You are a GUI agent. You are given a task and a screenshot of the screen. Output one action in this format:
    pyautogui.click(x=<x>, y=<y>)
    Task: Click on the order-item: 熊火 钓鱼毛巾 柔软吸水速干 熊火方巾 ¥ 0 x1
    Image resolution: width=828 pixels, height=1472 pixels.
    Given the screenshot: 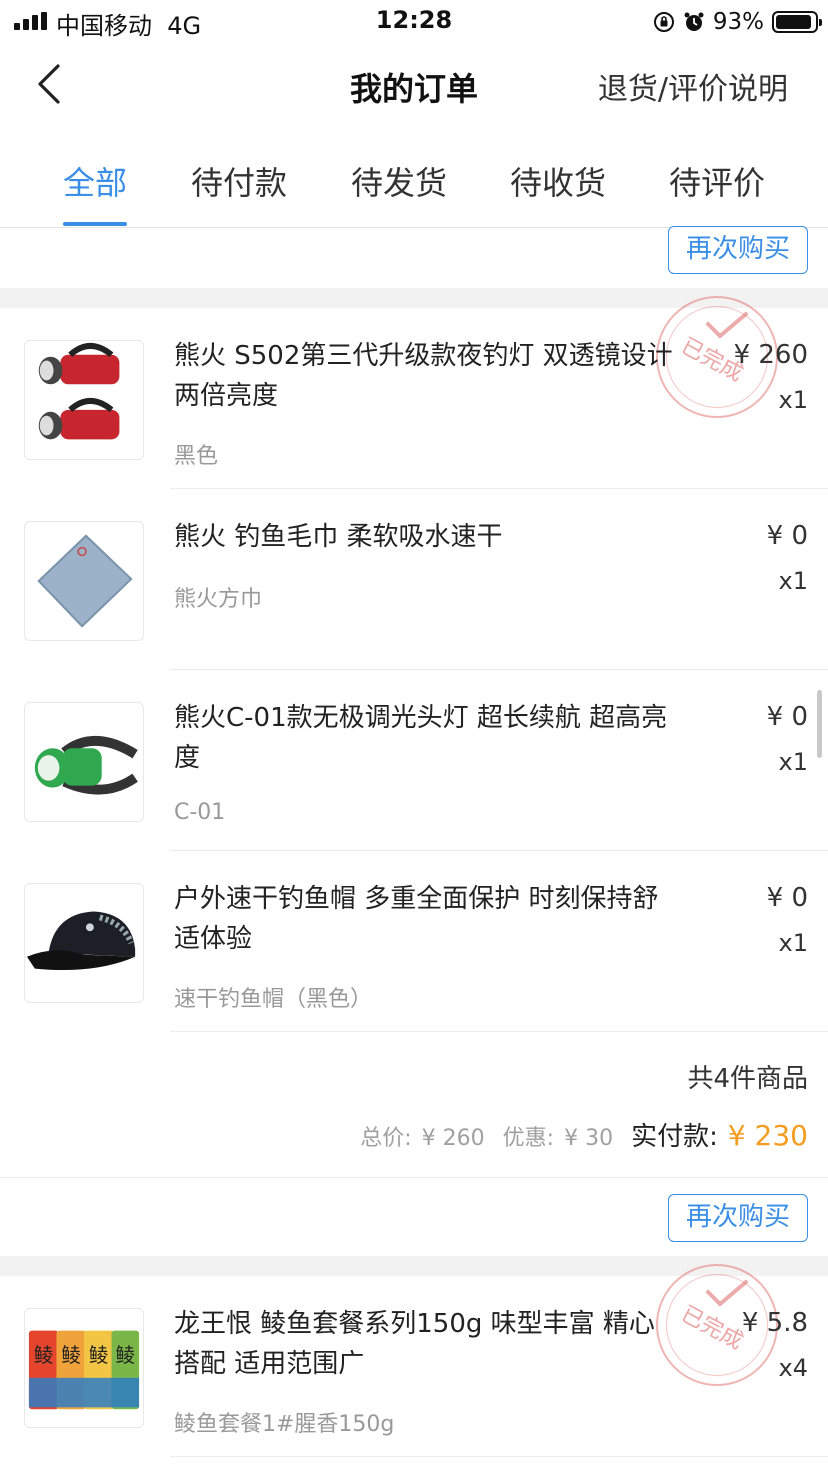 What is the action you would take?
    pyautogui.click(x=414, y=611)
    